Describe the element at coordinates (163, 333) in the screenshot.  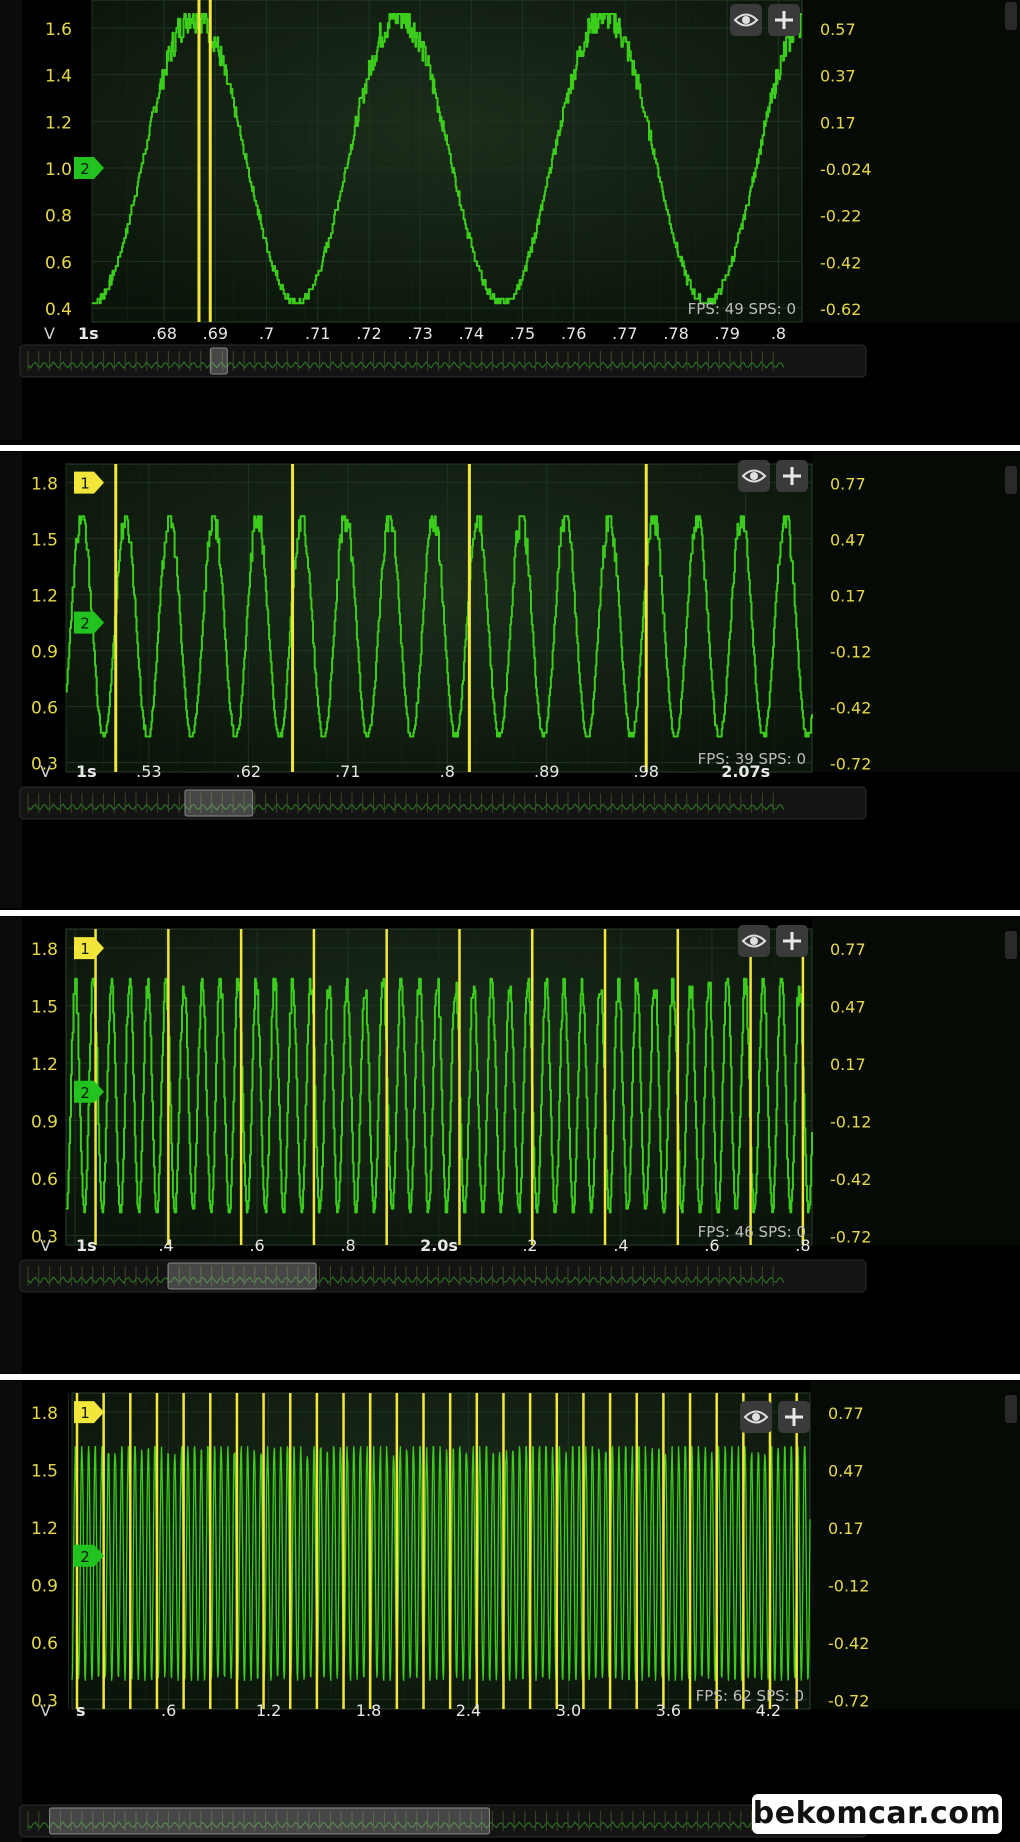
I see `x-tick-label: .68` at that location.